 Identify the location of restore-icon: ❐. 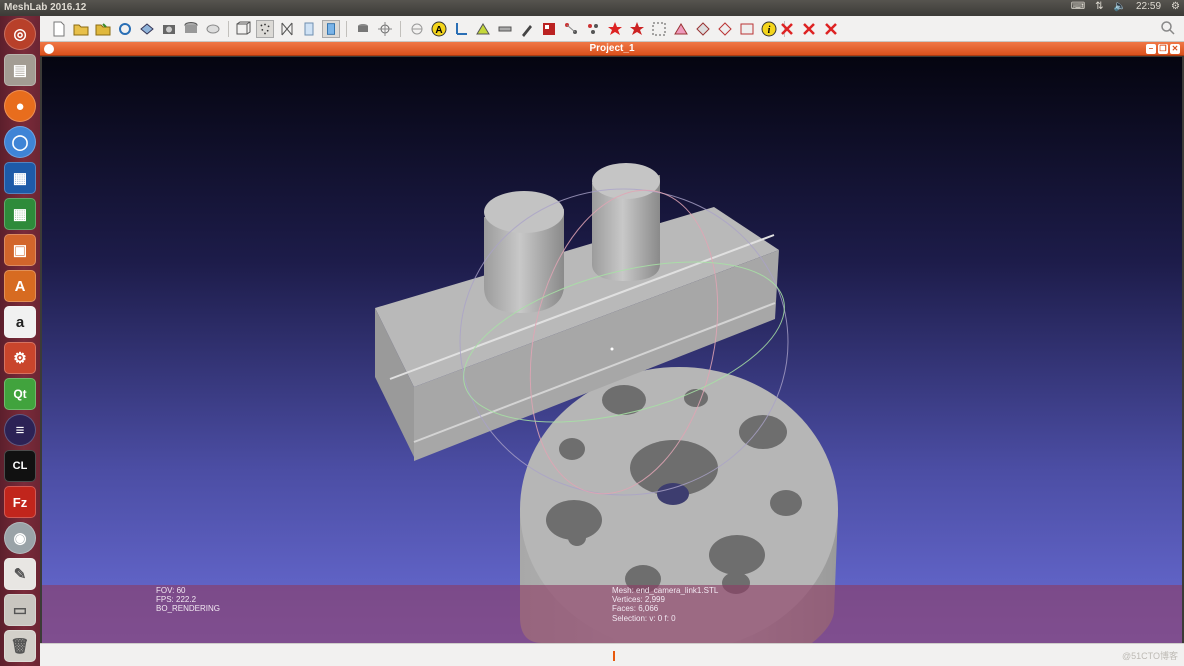
(1163, 49).